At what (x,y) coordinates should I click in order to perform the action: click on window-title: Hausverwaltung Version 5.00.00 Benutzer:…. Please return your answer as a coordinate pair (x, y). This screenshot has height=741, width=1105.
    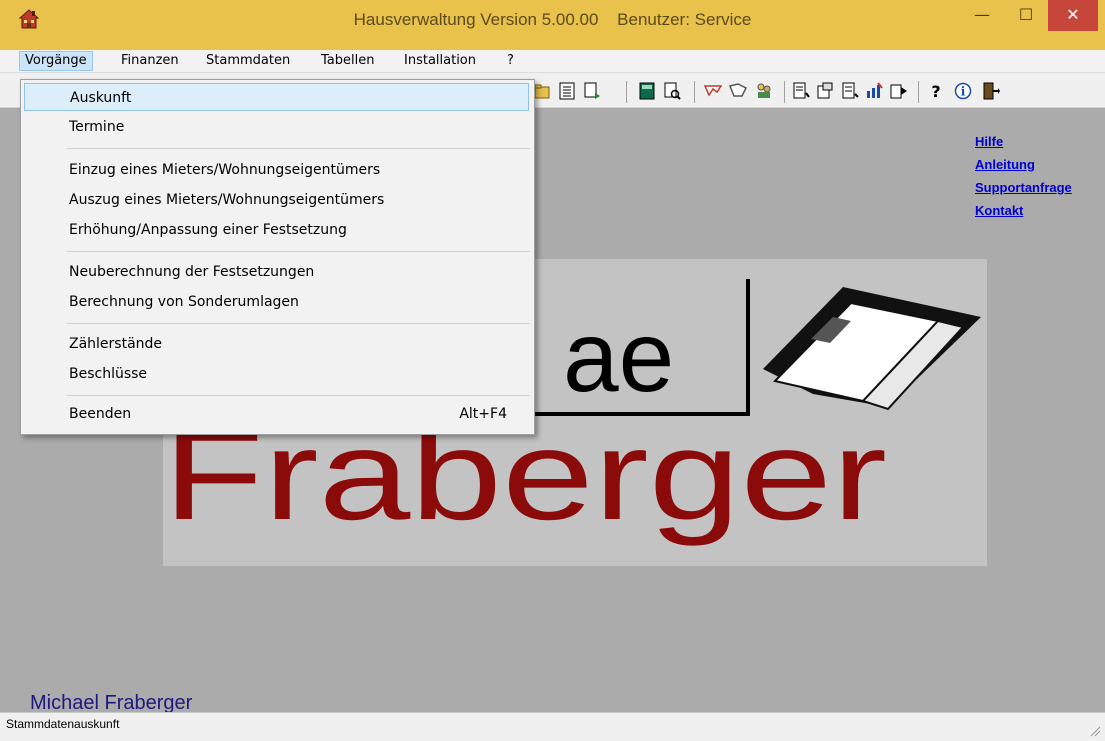
    Looking at the image, I should click on (552, 20).